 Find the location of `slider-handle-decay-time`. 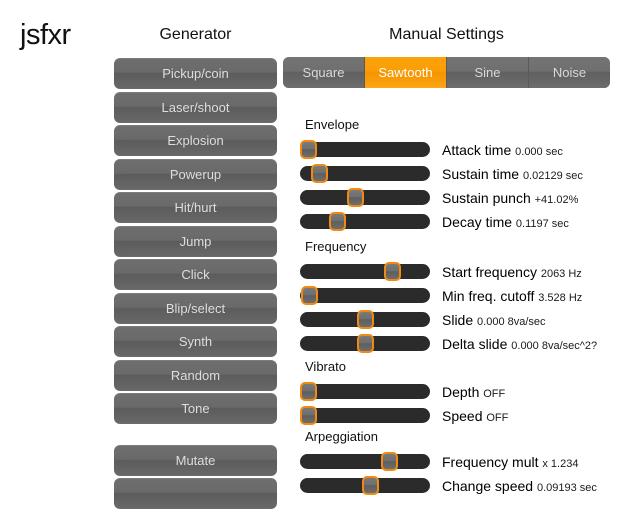

slider-handle-decay-time is located at coordinates (337, 221).